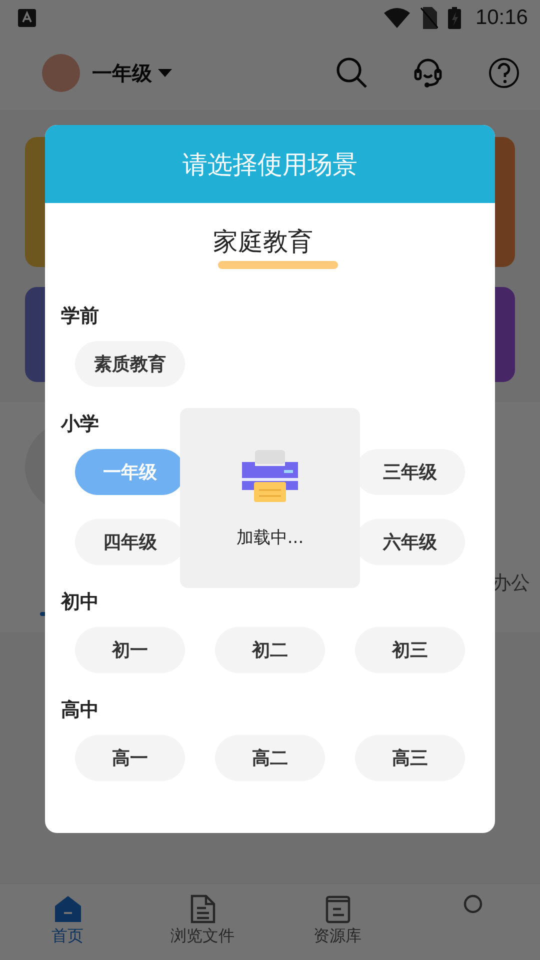 This screenshot has height=960, width=540. Describe the element at coordinates (397, 18) in the screenshot. I see `wifi-icon` at that location.